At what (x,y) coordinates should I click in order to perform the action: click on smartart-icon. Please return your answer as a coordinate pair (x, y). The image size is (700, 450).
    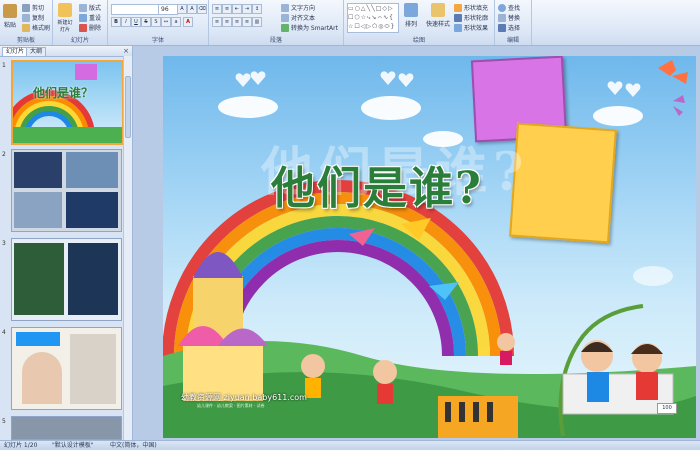
    Looking at the image, I should click on (285, 27).